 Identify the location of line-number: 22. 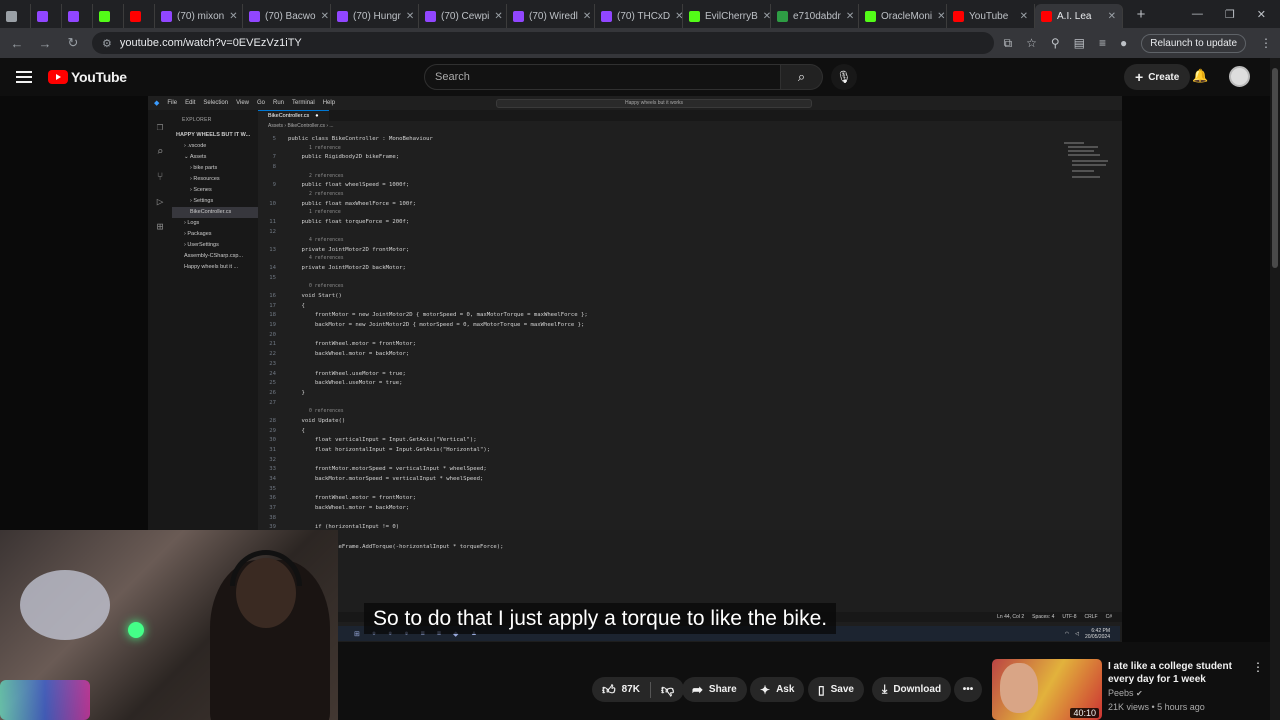
(272, 354).